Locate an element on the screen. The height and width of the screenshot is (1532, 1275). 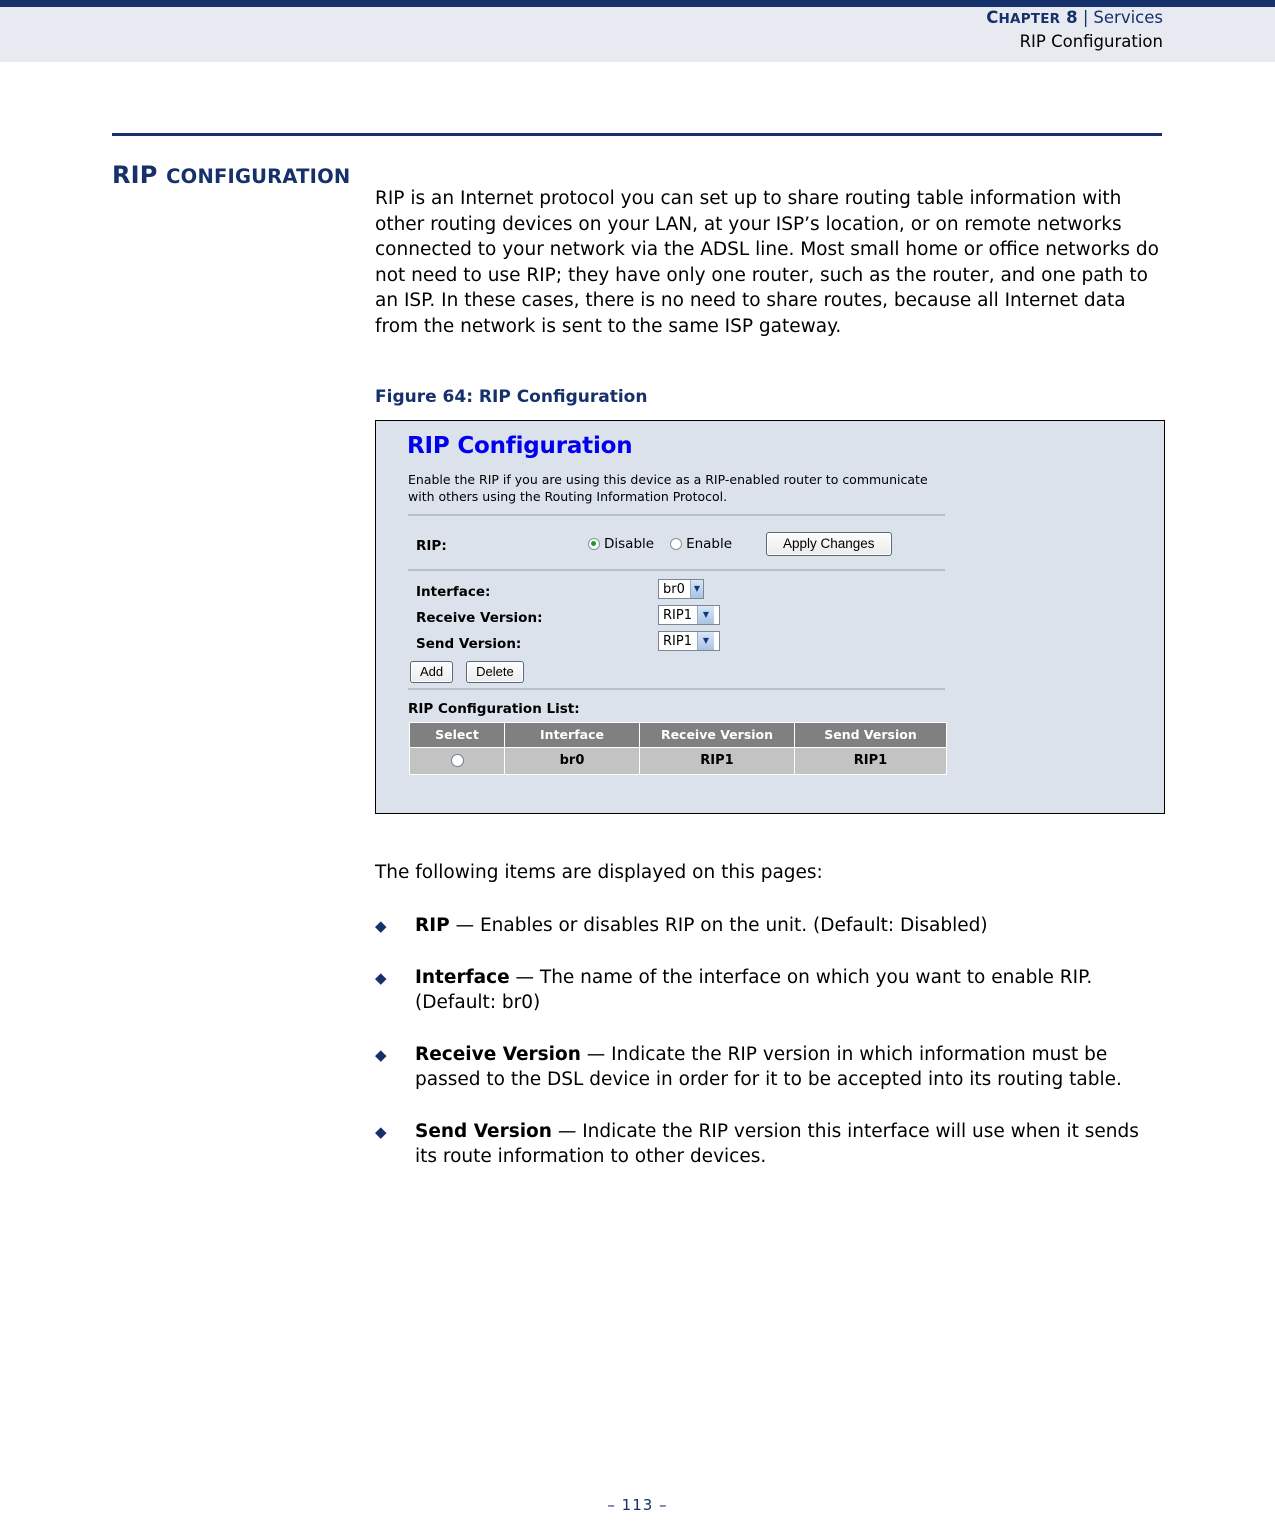
receive-version-select: RIP1 ▼ is located at coordinates (689, 615).